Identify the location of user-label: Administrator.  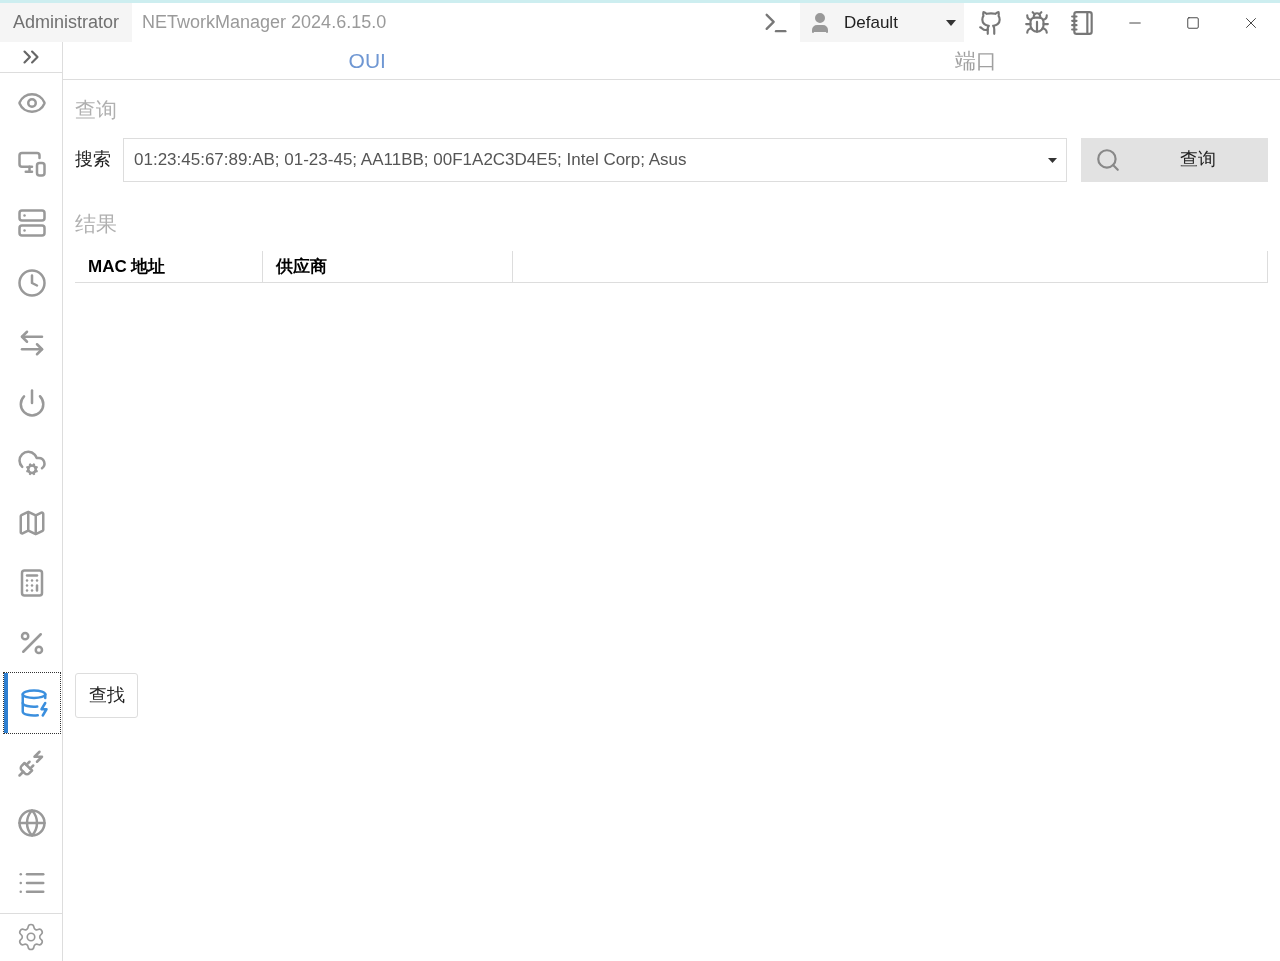
(66, 22).